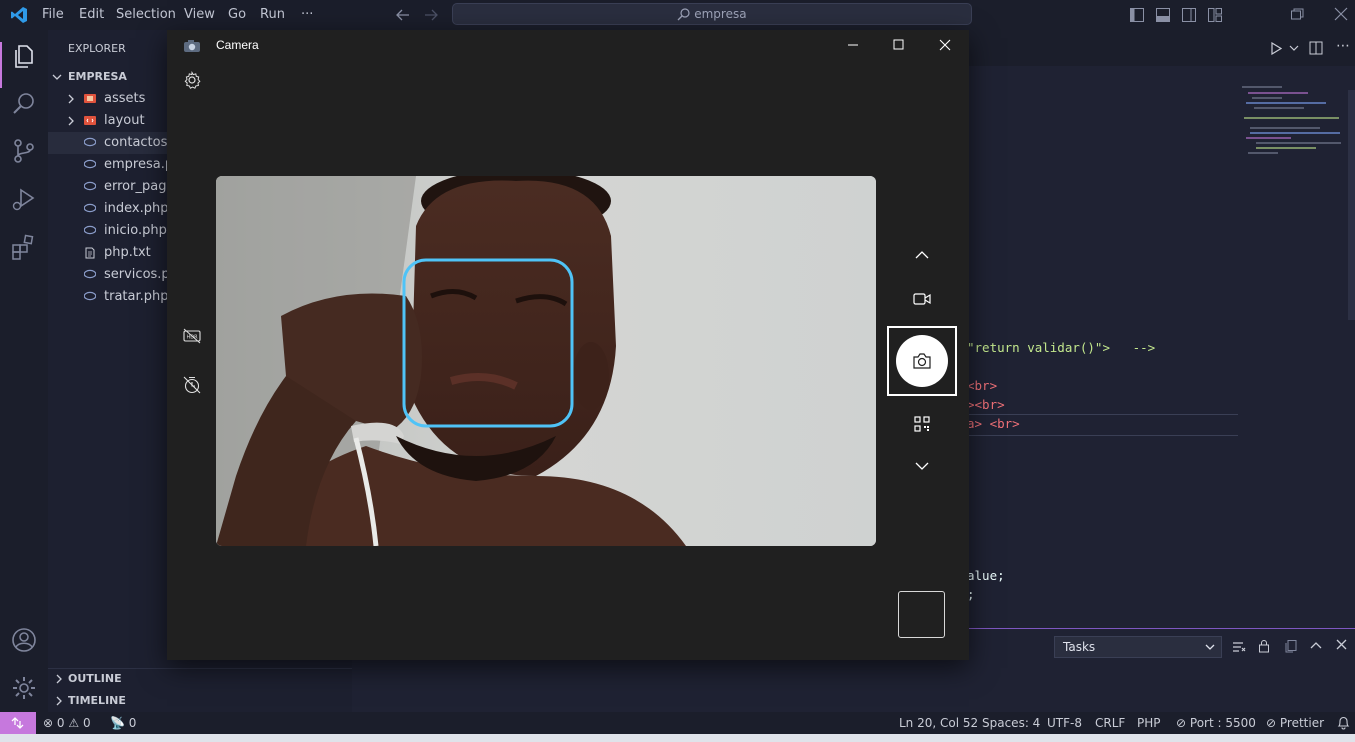 This screenshot has height=742, width=1355. Describe the element at coordinates (1110, 723) in the screenshot. I see `end-of-line: CRLF` at that location.